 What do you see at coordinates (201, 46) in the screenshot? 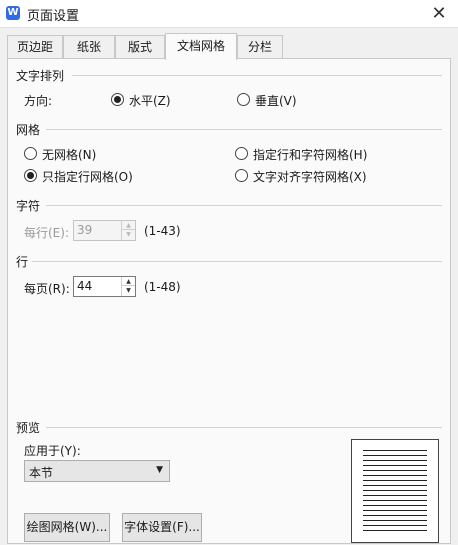
I see `tab-document-grid: 文档网格` at bounding box center [201, 46].